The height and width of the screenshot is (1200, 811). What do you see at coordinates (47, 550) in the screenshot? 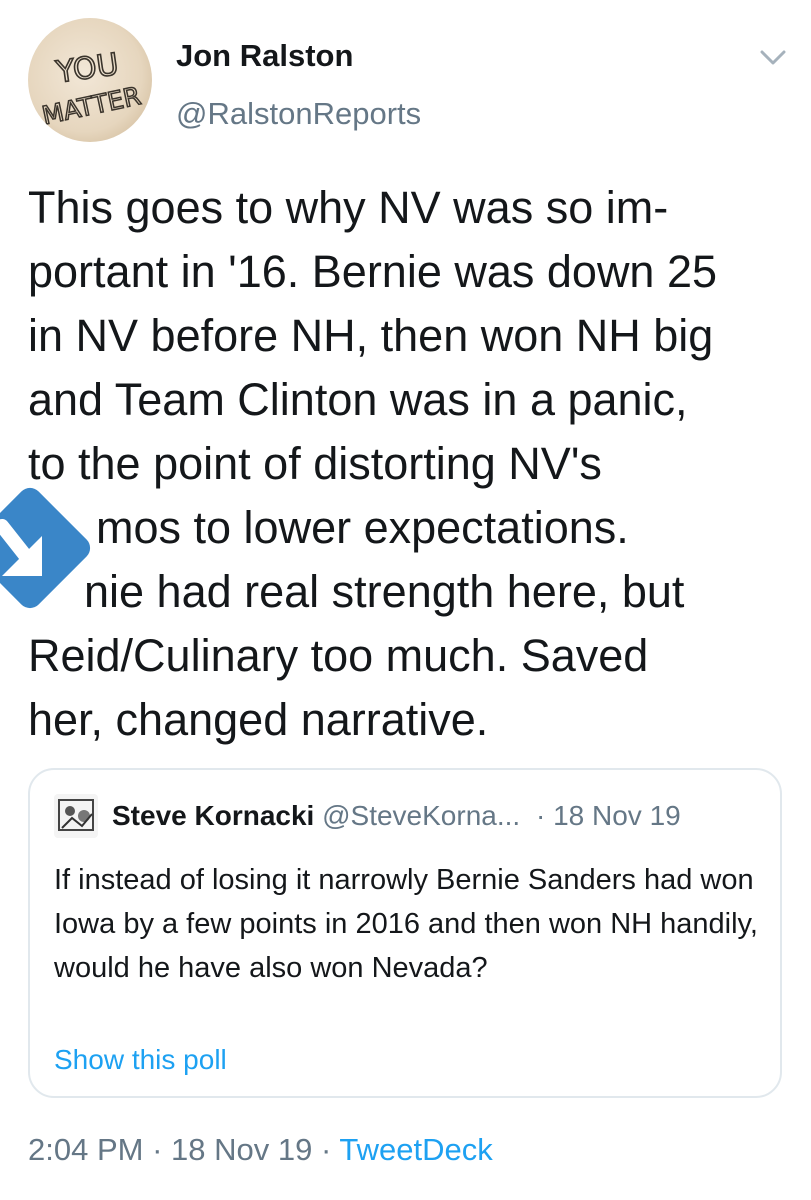
I see `download-arrow-icon` at bounding box center [47, 550].